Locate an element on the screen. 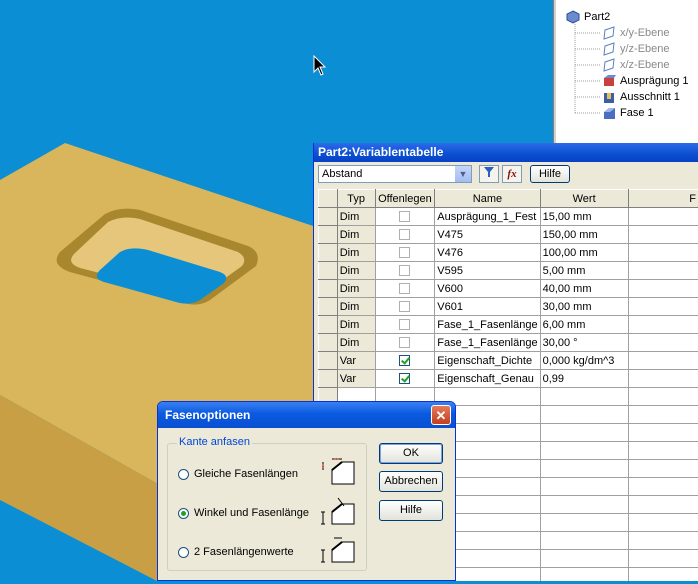 This screenshot has height=584, width=698. table-row: DimV60130,00 mm is located at coordinates (508, 307).